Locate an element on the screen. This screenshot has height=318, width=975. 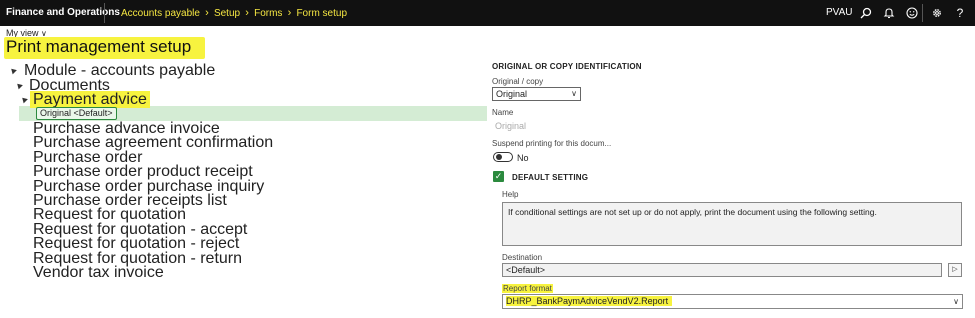
help-icon: ? is located at coordinates (960, 13).